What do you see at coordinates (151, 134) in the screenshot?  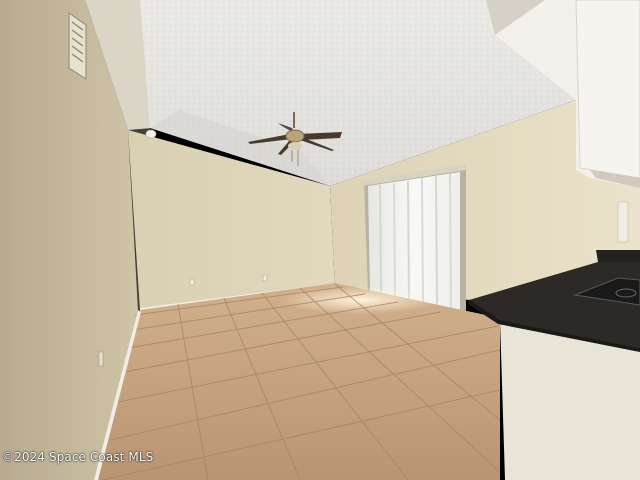 I see `smoke-detector-icon` at bounding box center [151, 134].